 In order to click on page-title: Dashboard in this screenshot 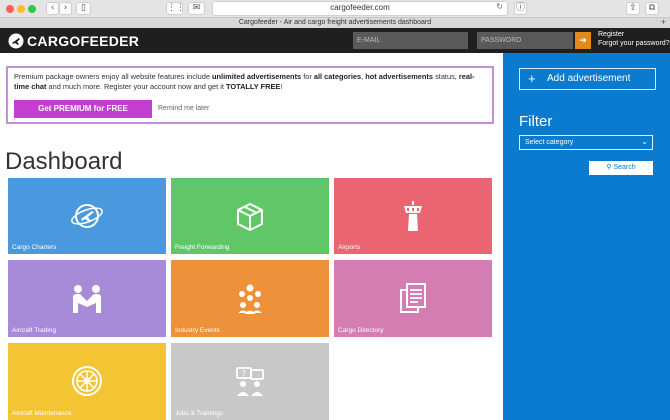, I will do `click(64, 161)`.